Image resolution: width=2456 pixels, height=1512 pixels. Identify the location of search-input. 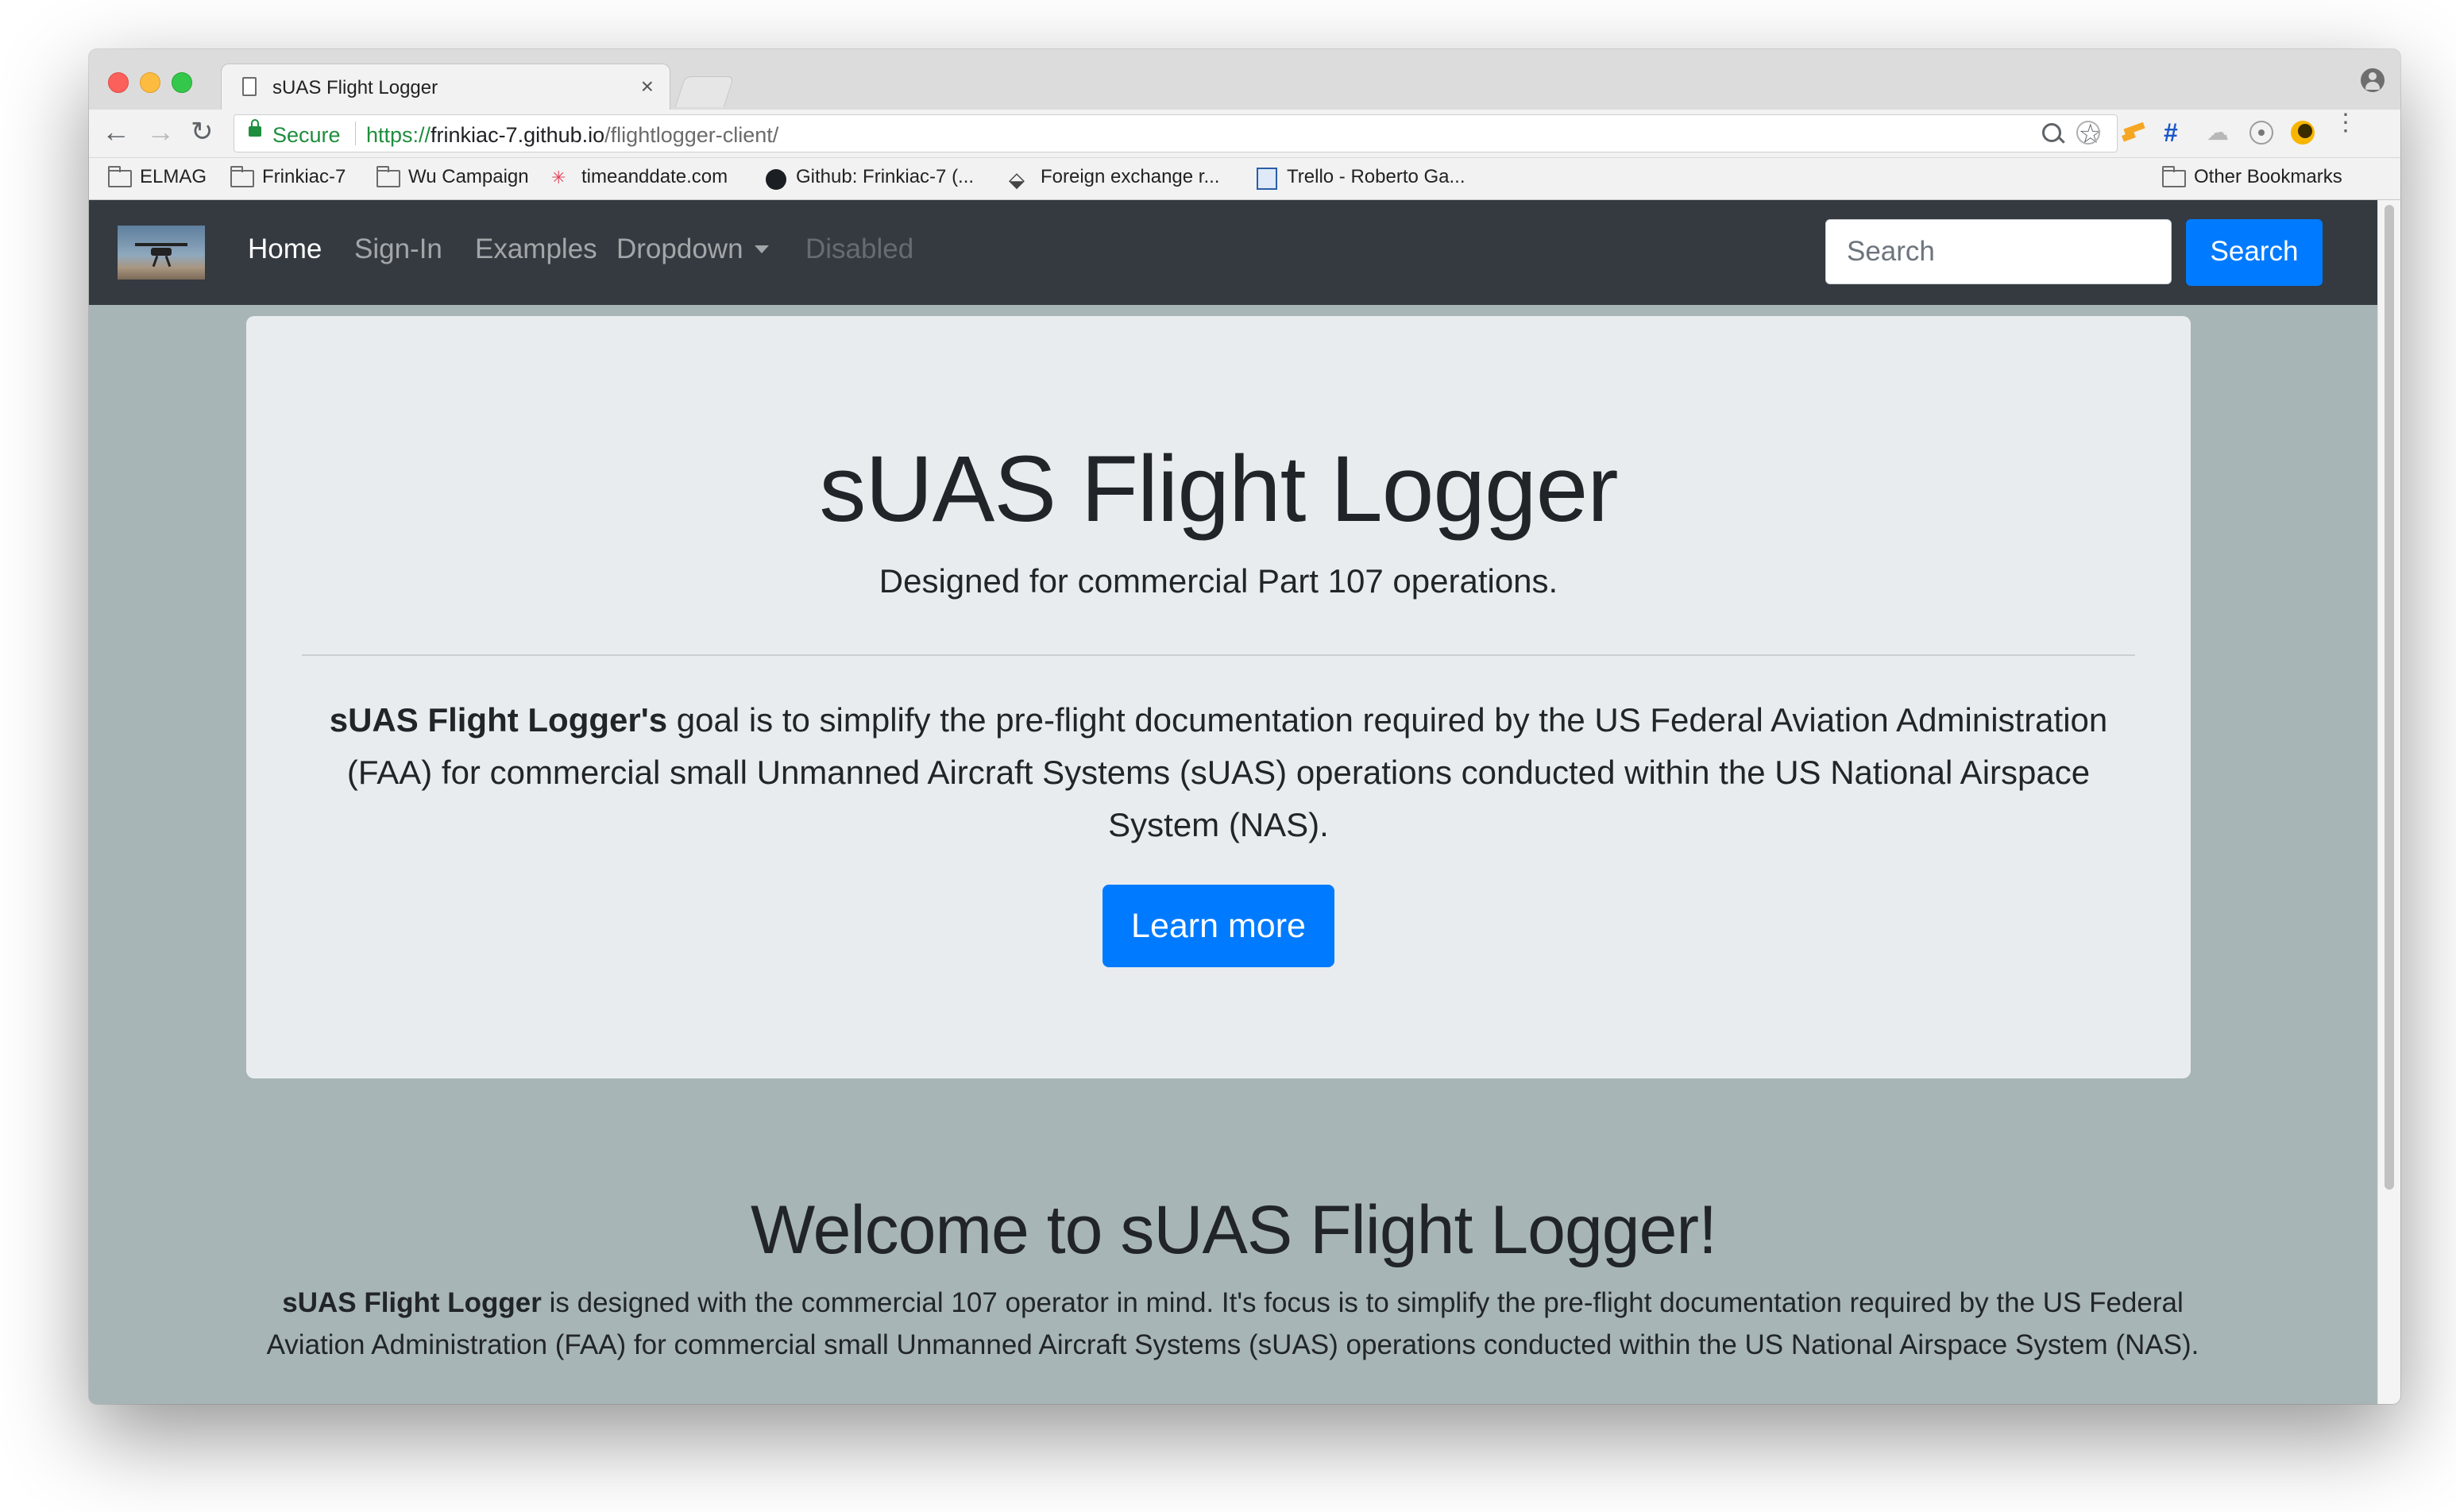
(1998, 251).